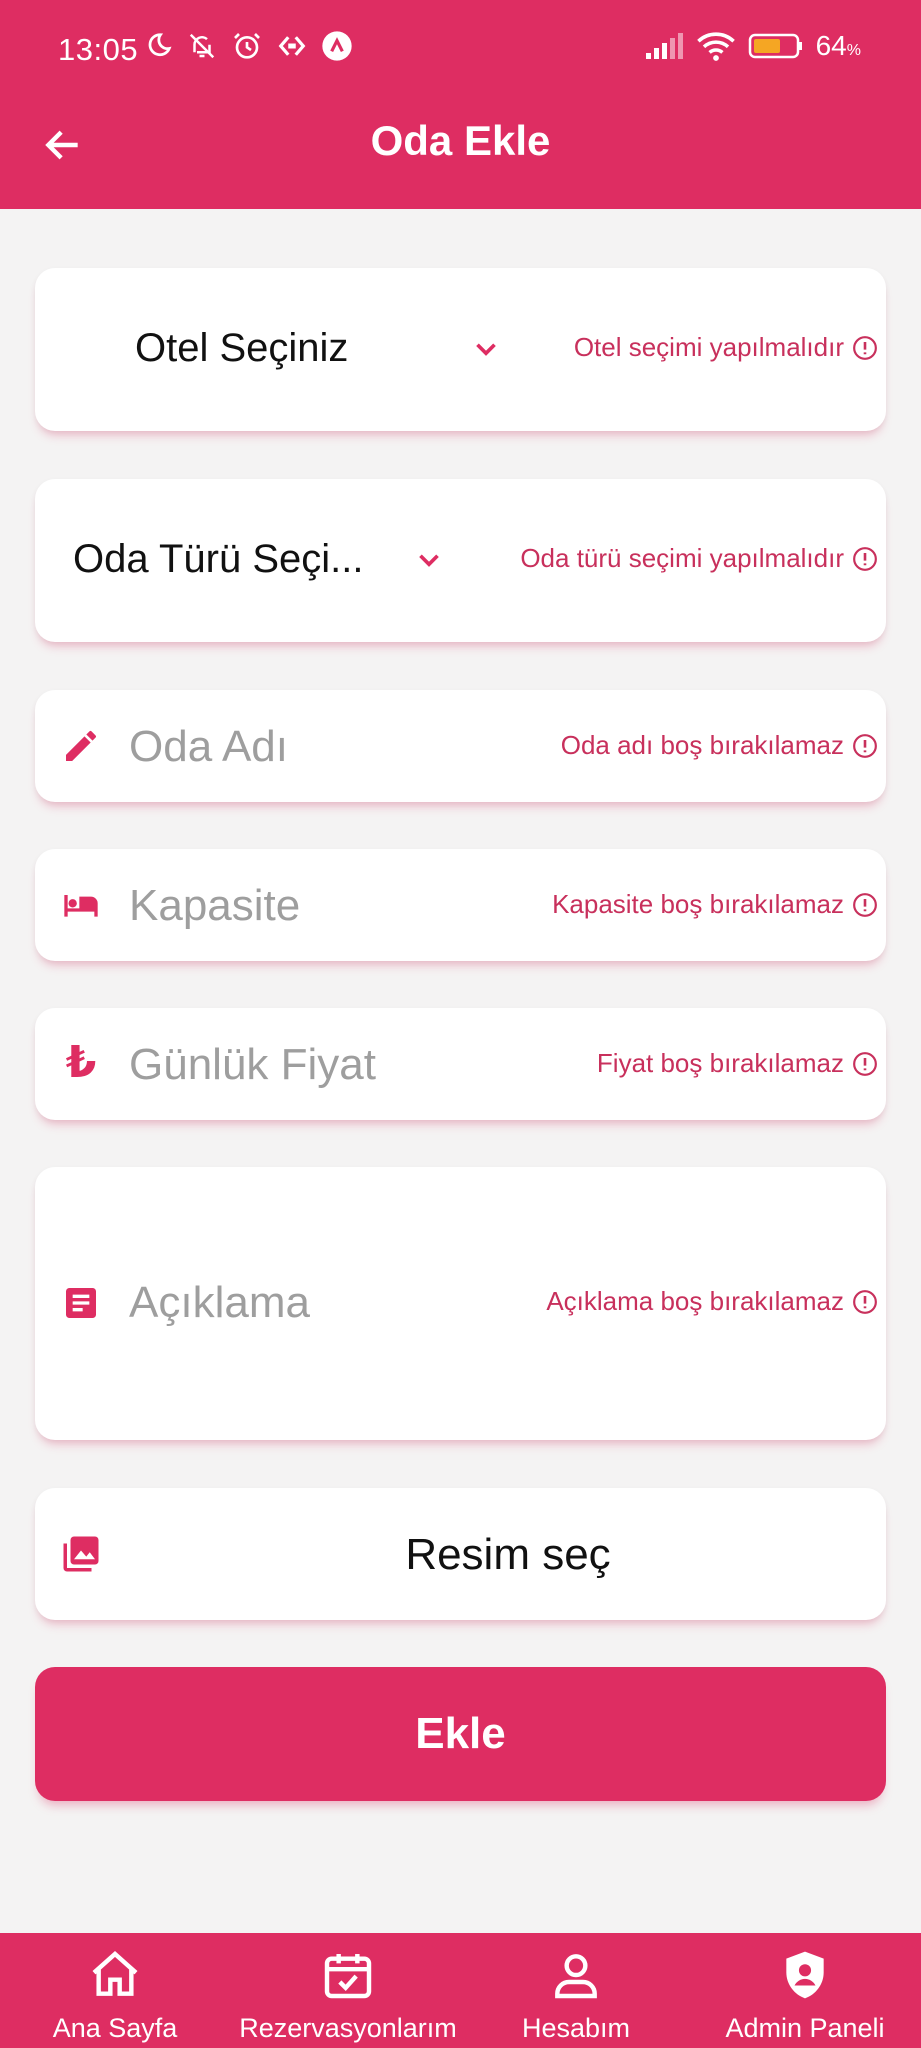 The height and width of the screenshot is (2048, 921). I want to click on capacity-field: Kapasite Kapasite boş bırakılamaz, so click(460, 905).